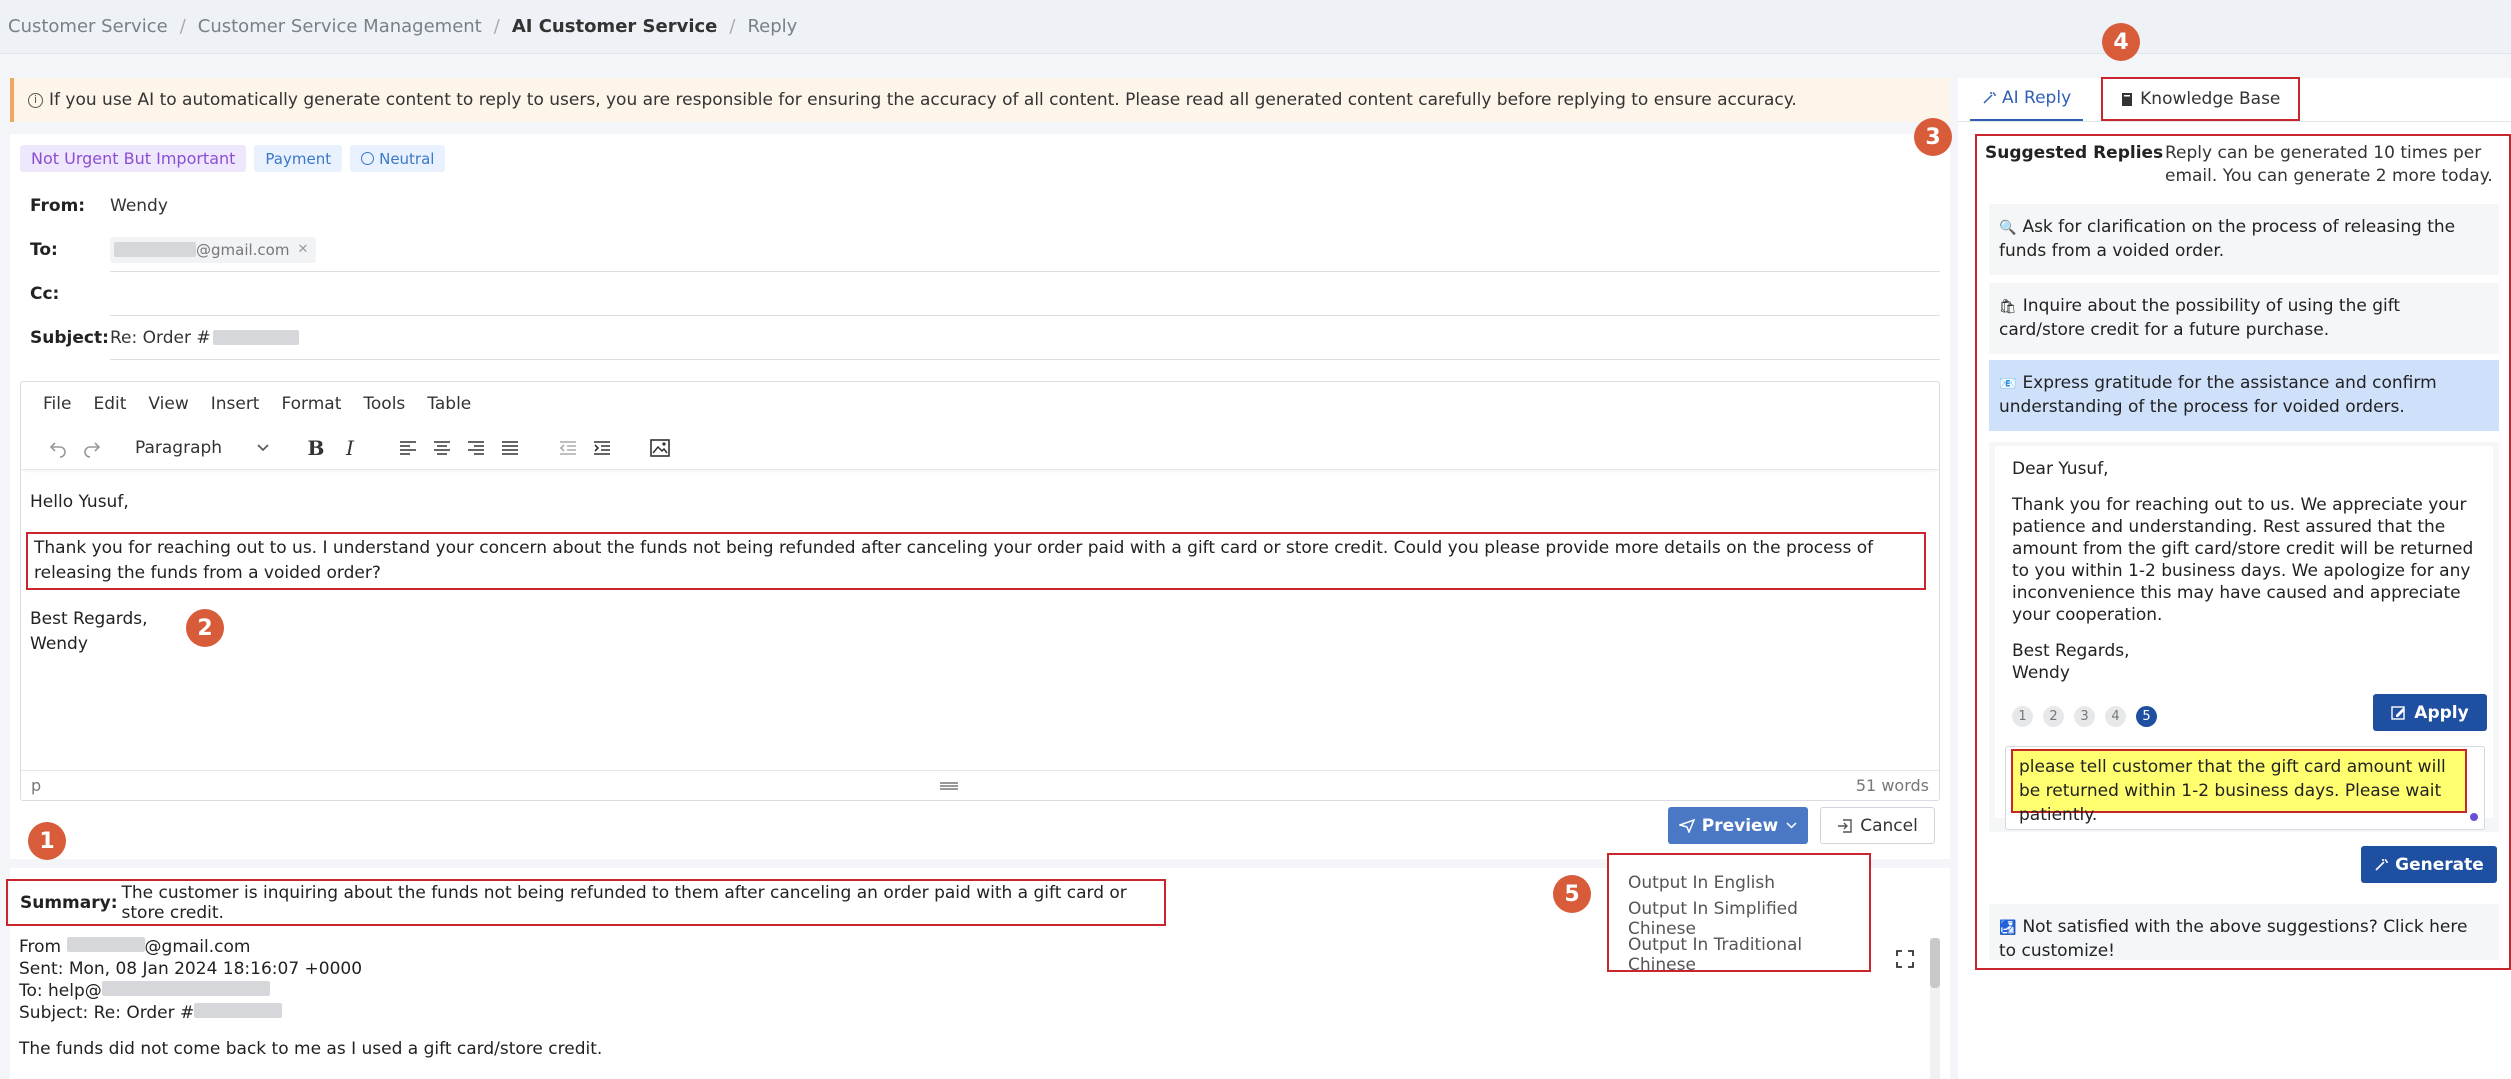 This screenshot has height=1079, width=2511. What do you see at coordinates (310, 947) in the screenshot?
I see `email-from: From @gmail.com` at bounding box center [310, 947].